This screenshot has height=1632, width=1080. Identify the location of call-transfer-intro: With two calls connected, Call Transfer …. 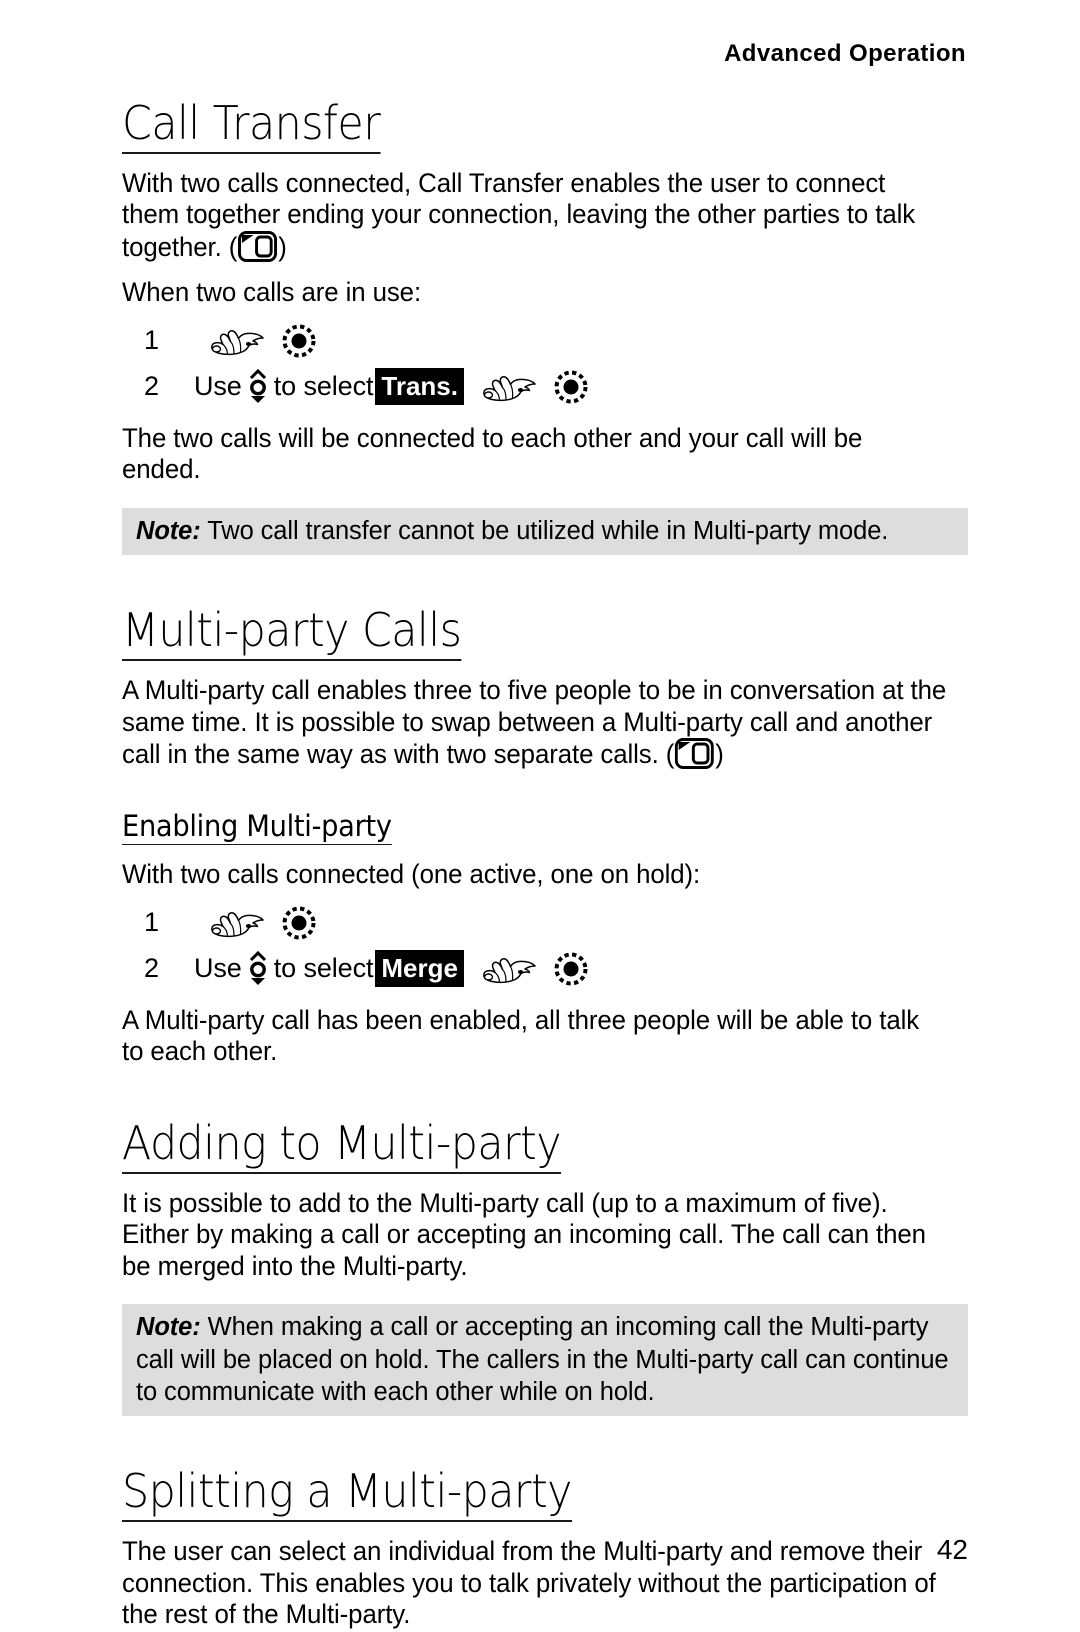
(534, 216).